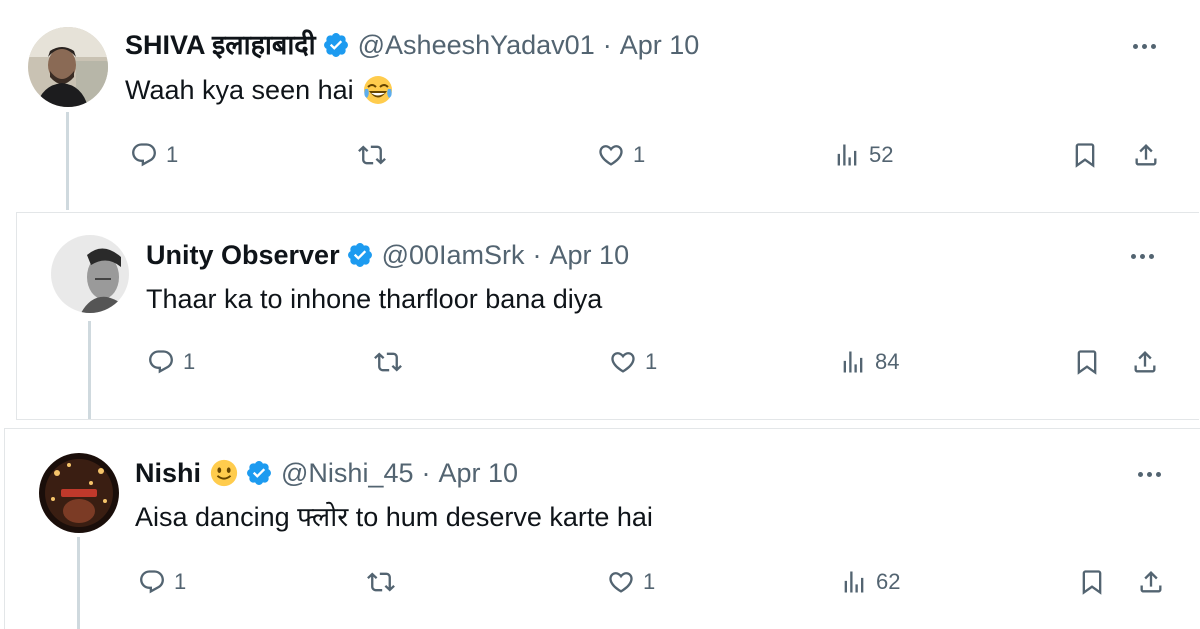 This screenshot has width=1200, height=629. I want to click on tweet-text: Thaar ka to inhone tharfloor bana diya, so click(374, 299).